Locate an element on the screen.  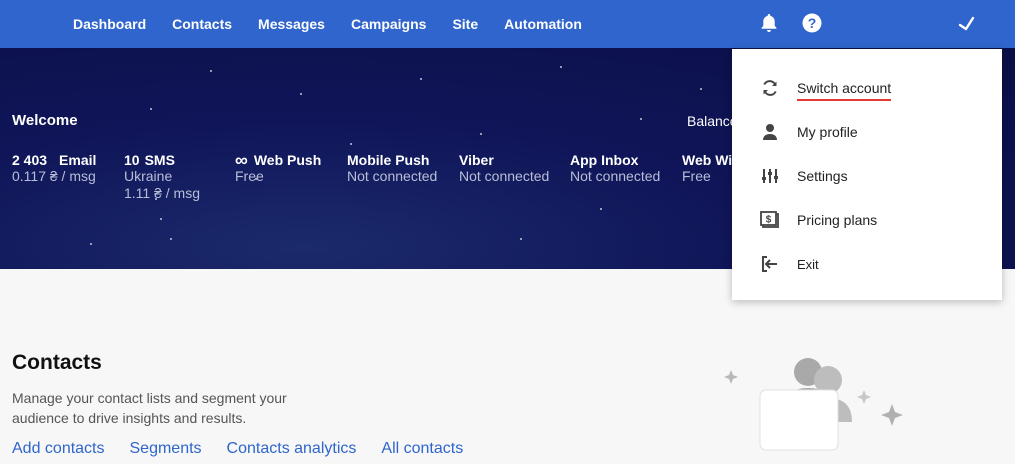
stat-mobile-push: Mobile Push Not connected is located at coordinates (392, 168).